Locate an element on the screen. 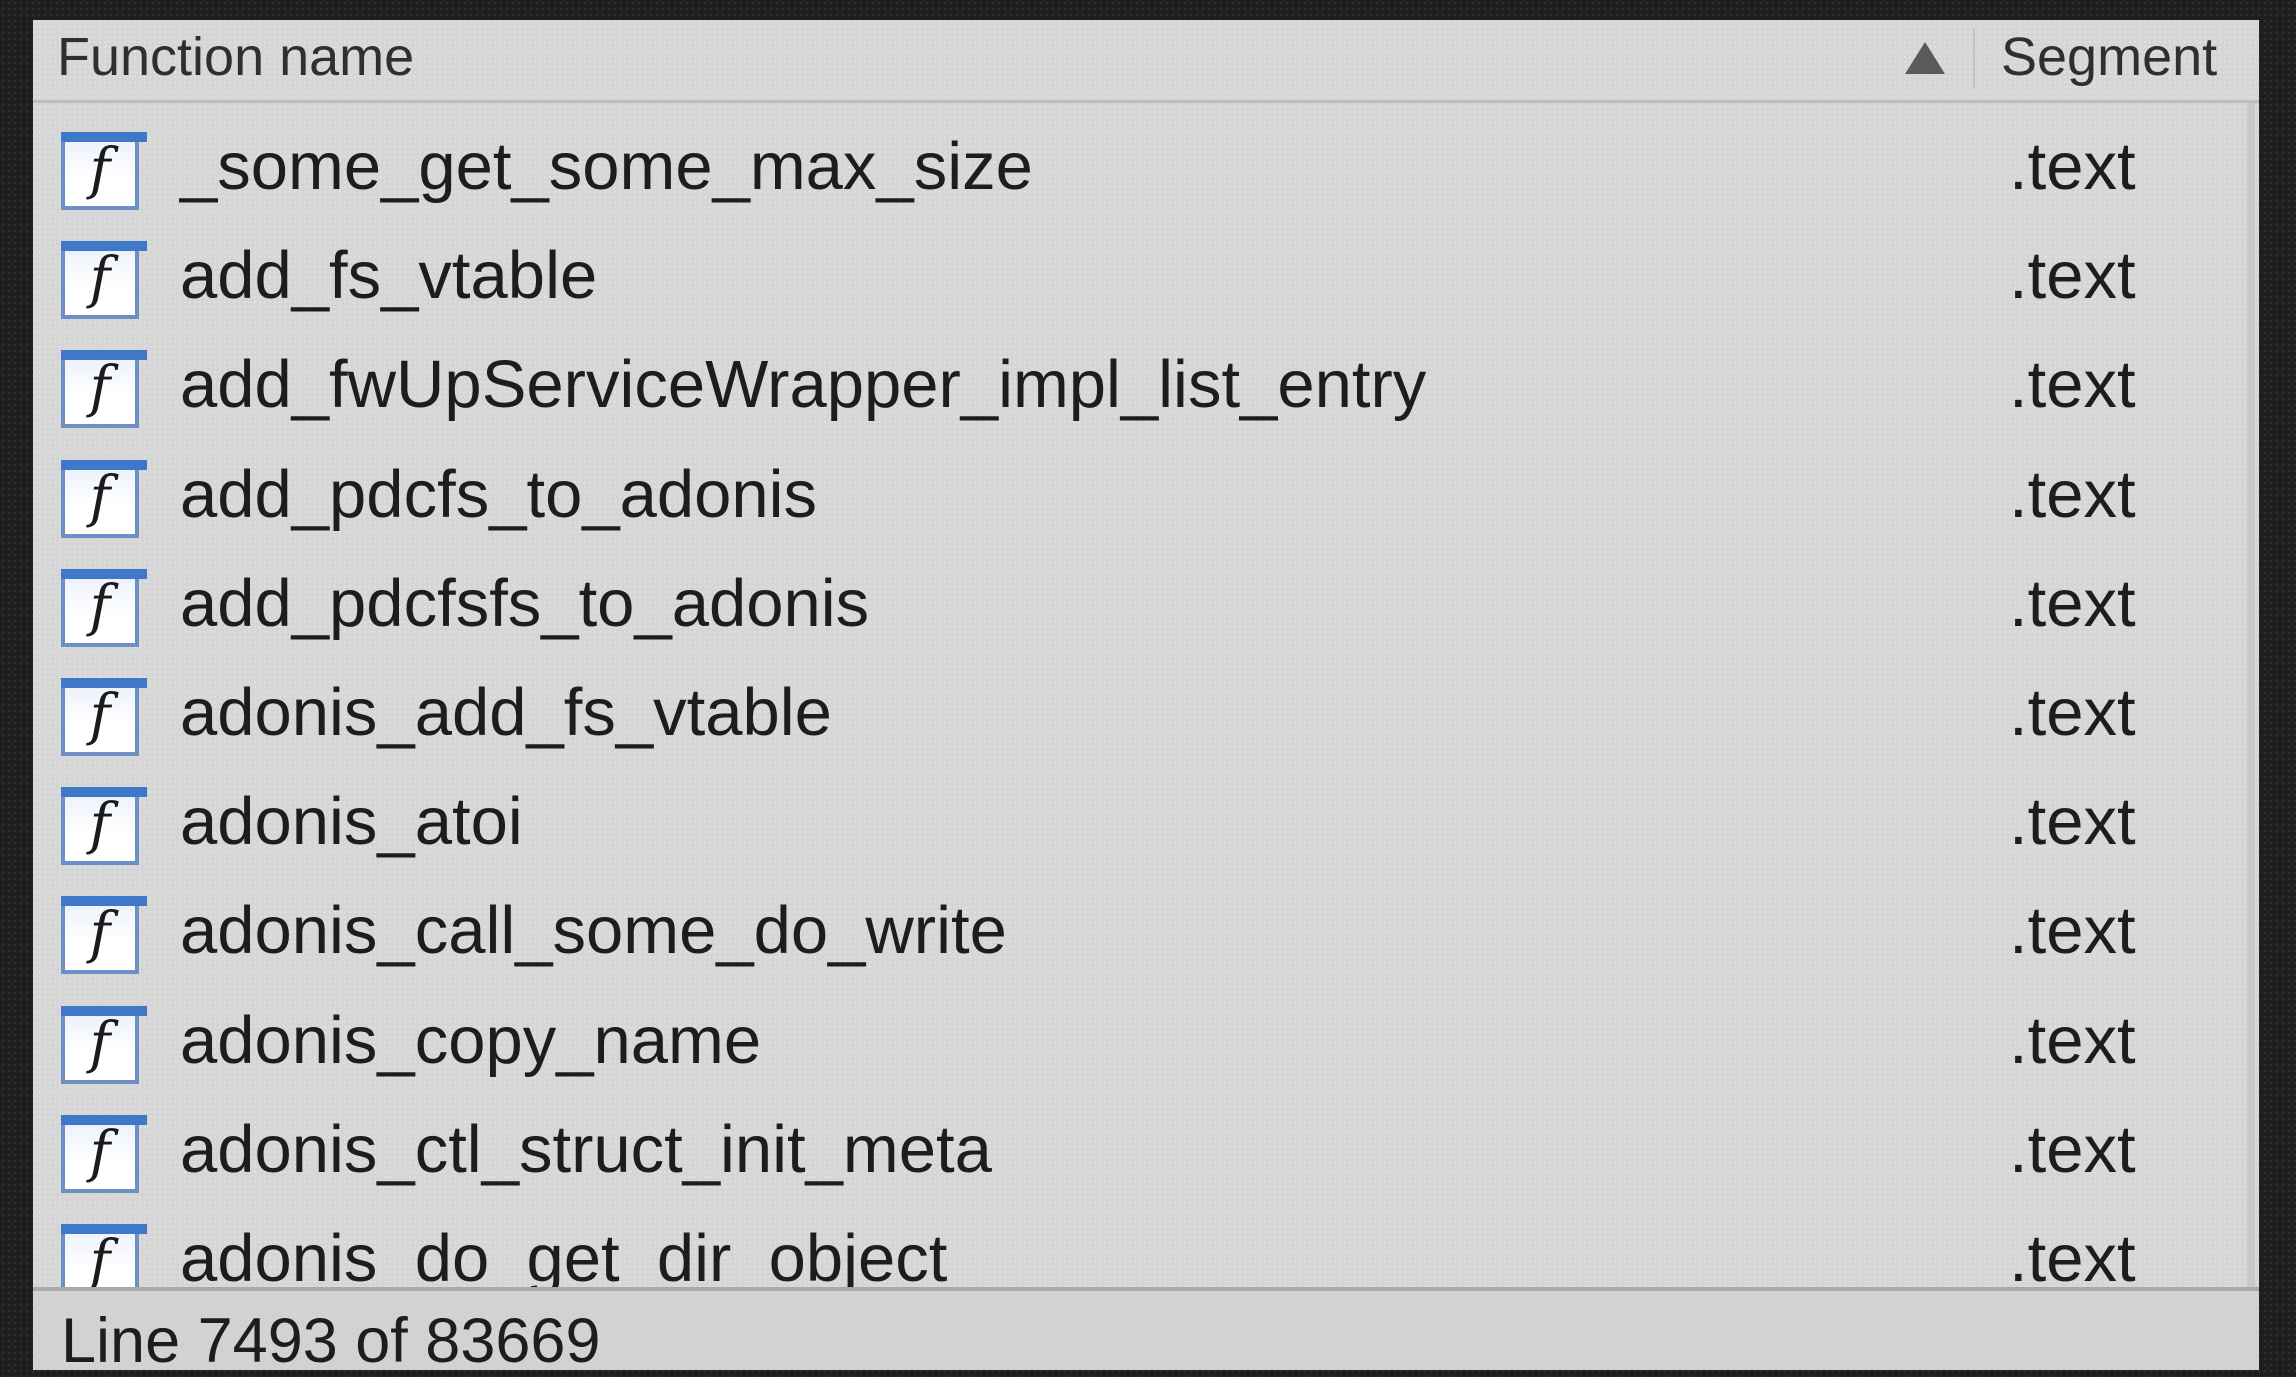 This screenshot has width=2296, height=1377. function-name: _some_get_some_max_size is located at coordinates (606, 166).